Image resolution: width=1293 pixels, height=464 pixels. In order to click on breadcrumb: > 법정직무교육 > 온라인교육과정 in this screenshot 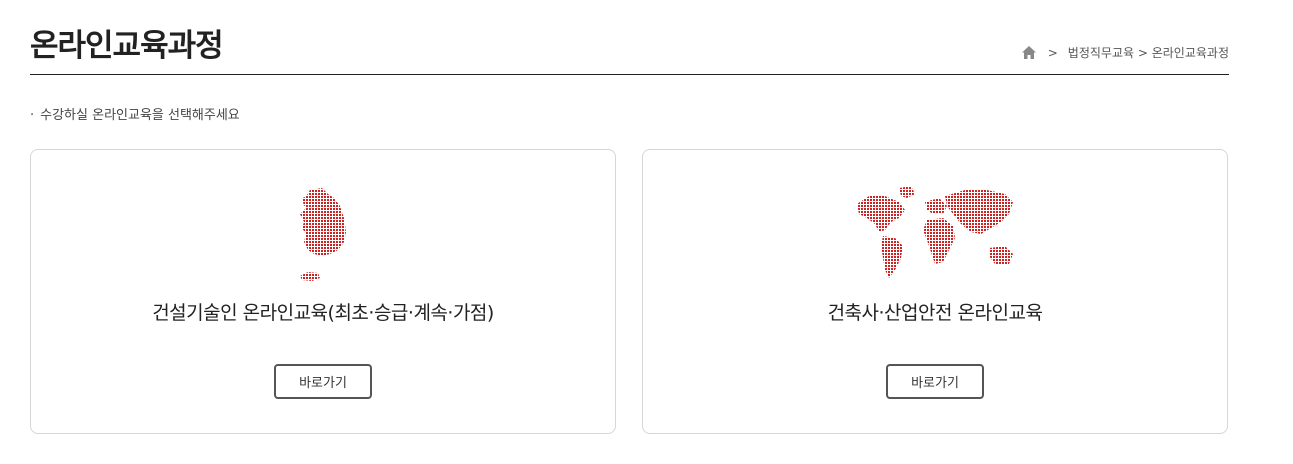, I will do `click(1125, 52)`.